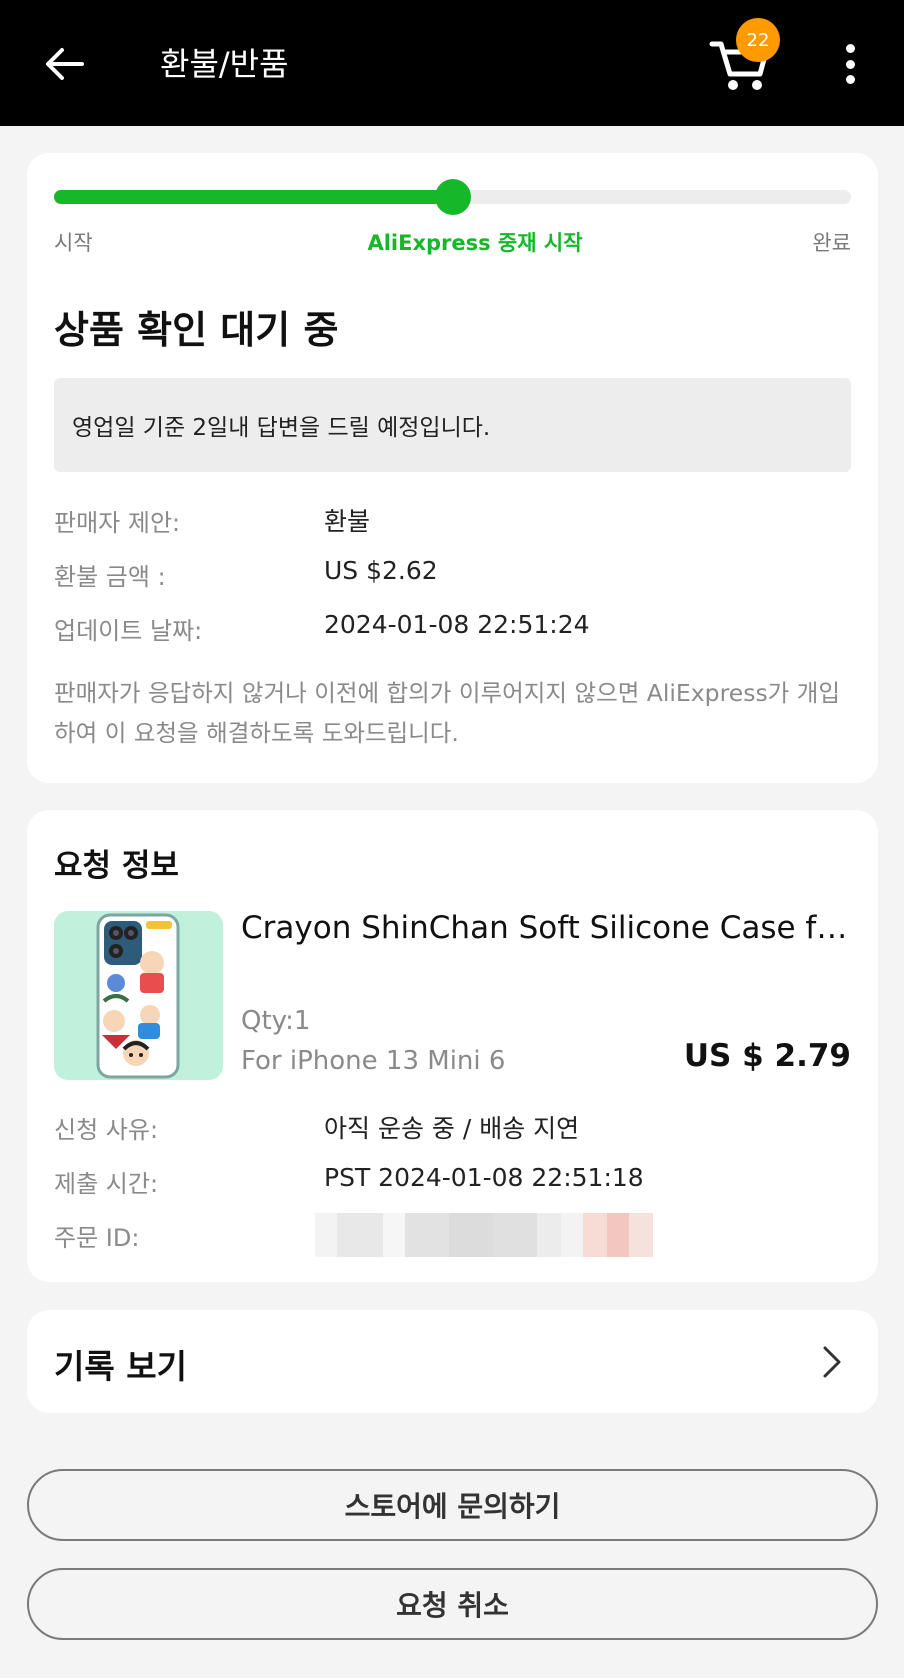 This screenshot has width=904, height=1678. I want to click on page-title: 환불/반품, so click(224, 64).